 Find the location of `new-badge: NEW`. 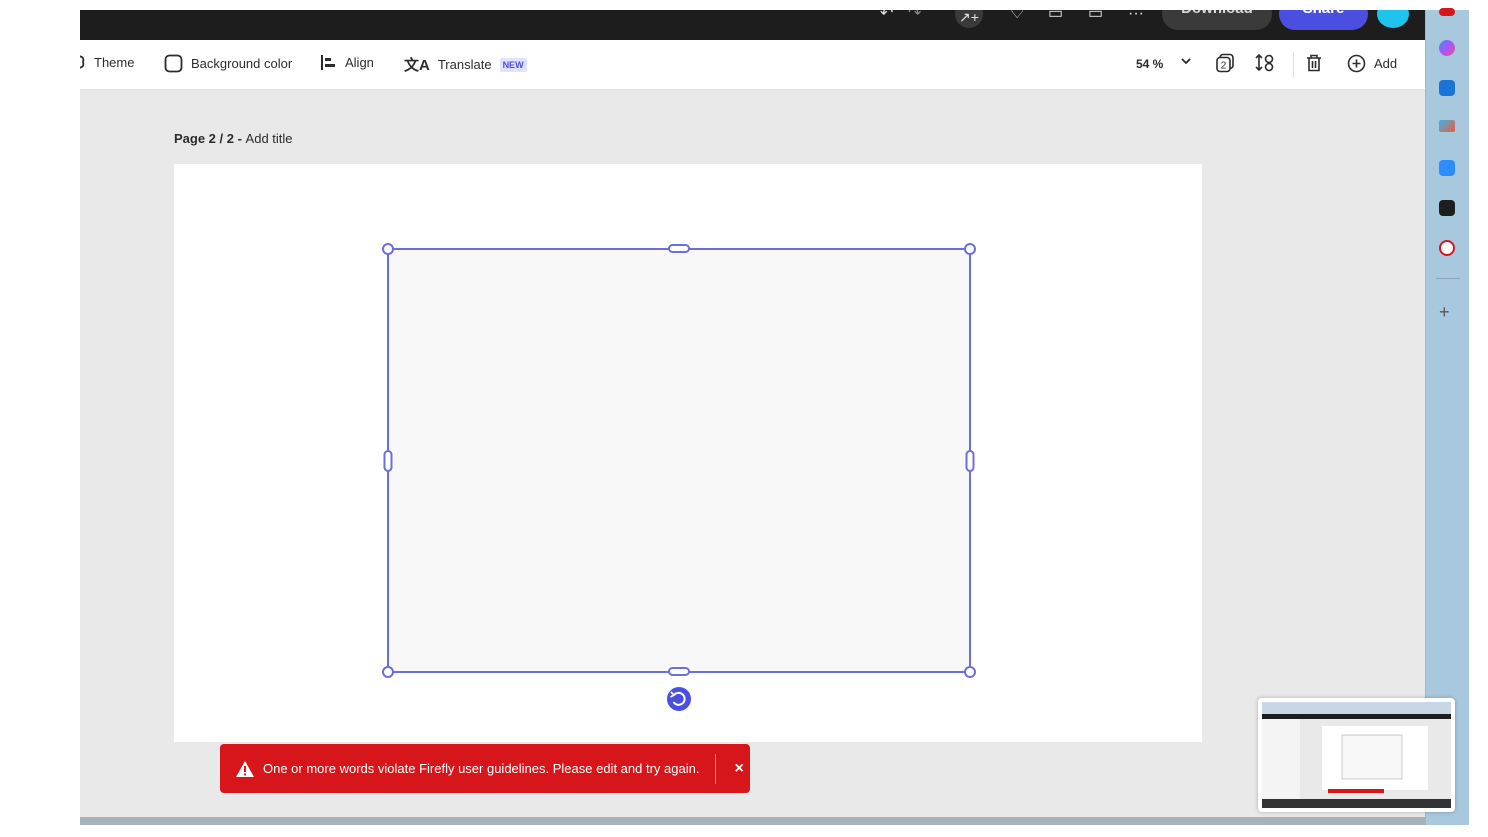

new-badge: NEW is located at coordinates (513, 64).